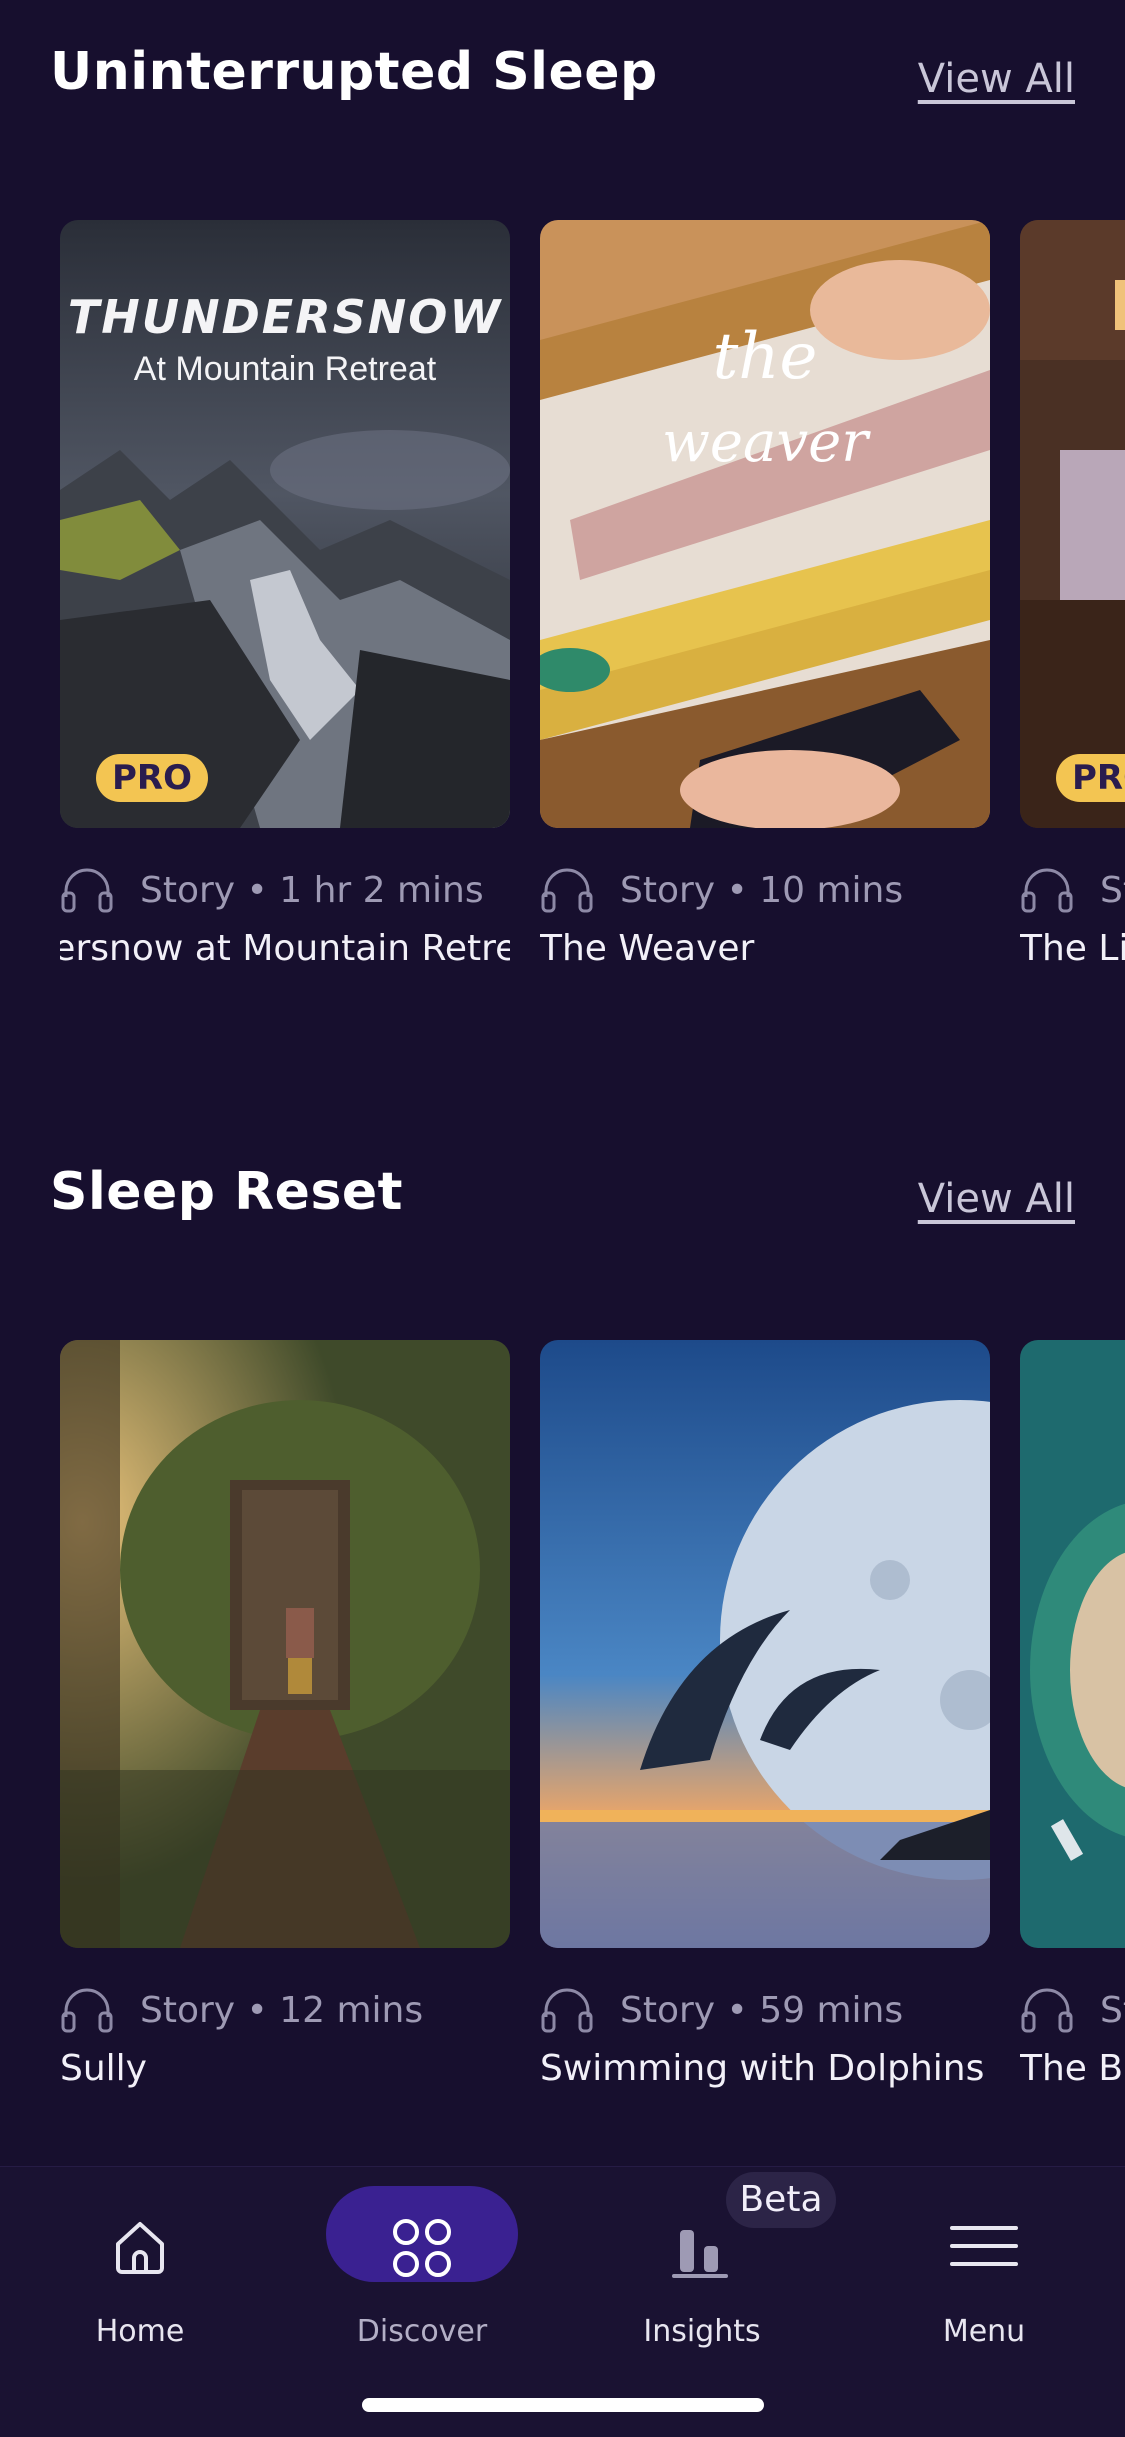 This screenshot has width=1125, height=2437. Describe the element at coordinates (422, 2331) in the screenshot. I see `tab-discover-label: Discover` at that location.